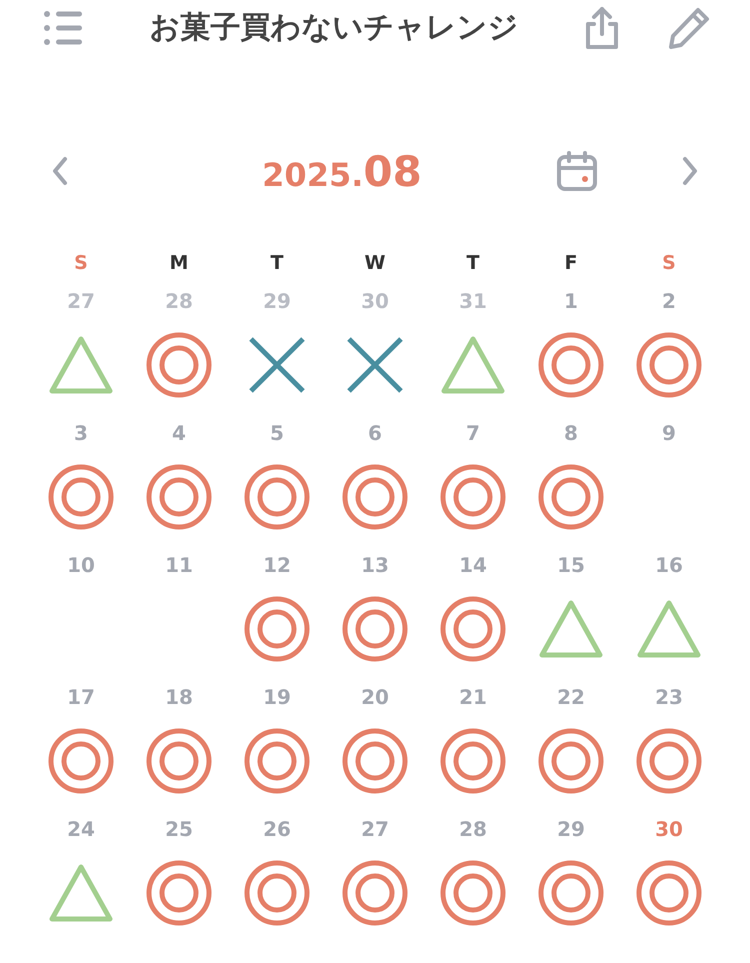 The image size is (750, 963). I want to click on day-number: 8, so click(571, 433).